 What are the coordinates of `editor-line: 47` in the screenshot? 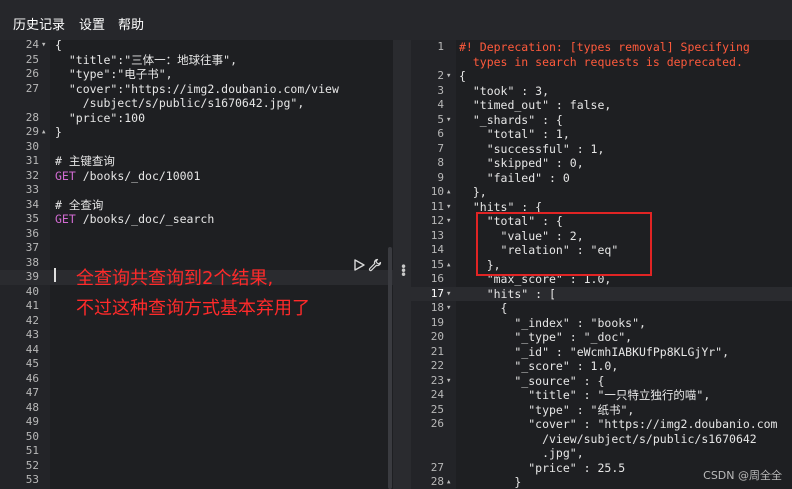 It's located at (196, 393).